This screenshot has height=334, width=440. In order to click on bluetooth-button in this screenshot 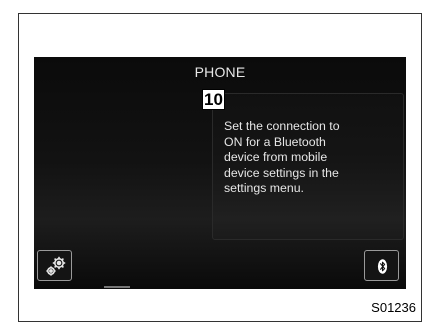, I will do `click(381, 265)`.